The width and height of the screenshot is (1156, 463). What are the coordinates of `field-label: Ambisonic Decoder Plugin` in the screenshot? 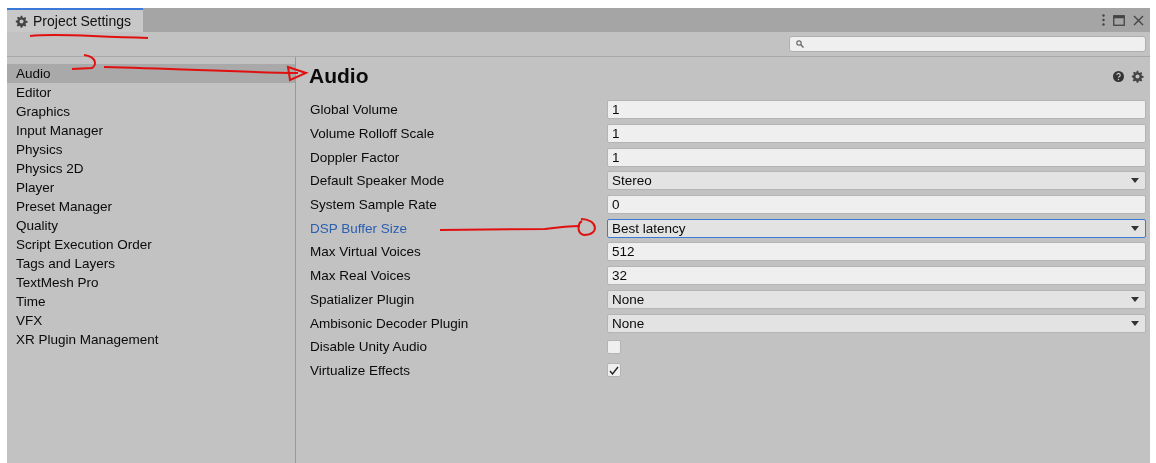 It's located at (389, 323).